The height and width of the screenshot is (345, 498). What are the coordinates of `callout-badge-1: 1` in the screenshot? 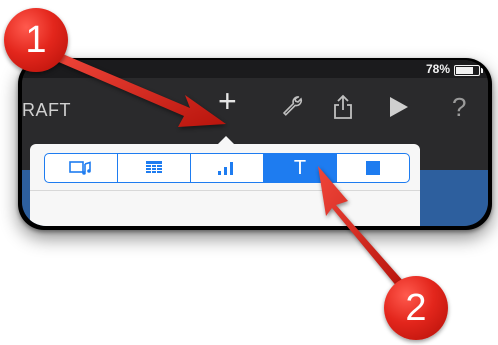 It's located at (36, 40).